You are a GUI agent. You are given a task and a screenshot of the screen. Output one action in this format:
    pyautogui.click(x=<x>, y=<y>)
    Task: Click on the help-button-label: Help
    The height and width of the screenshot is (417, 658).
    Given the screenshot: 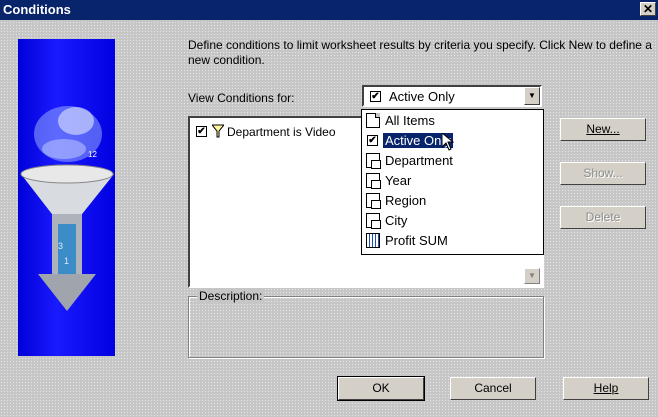 What is the action you would take?
    pyautogui.click(x=606, y=388)
    